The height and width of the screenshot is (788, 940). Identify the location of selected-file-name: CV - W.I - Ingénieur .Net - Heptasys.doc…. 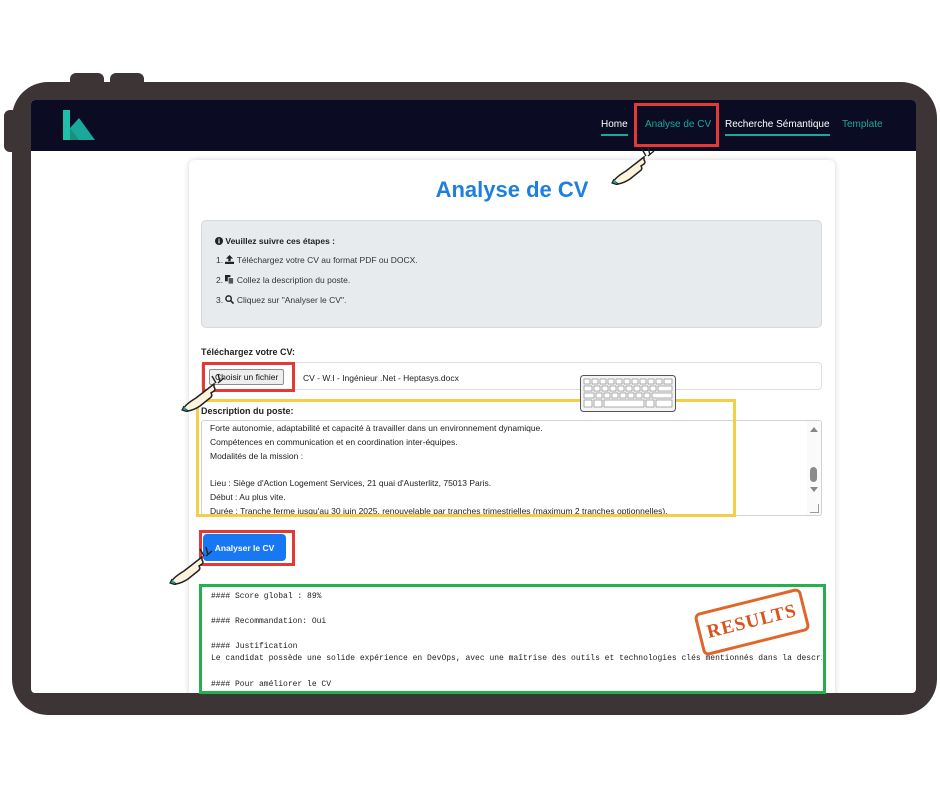
(381, 378).